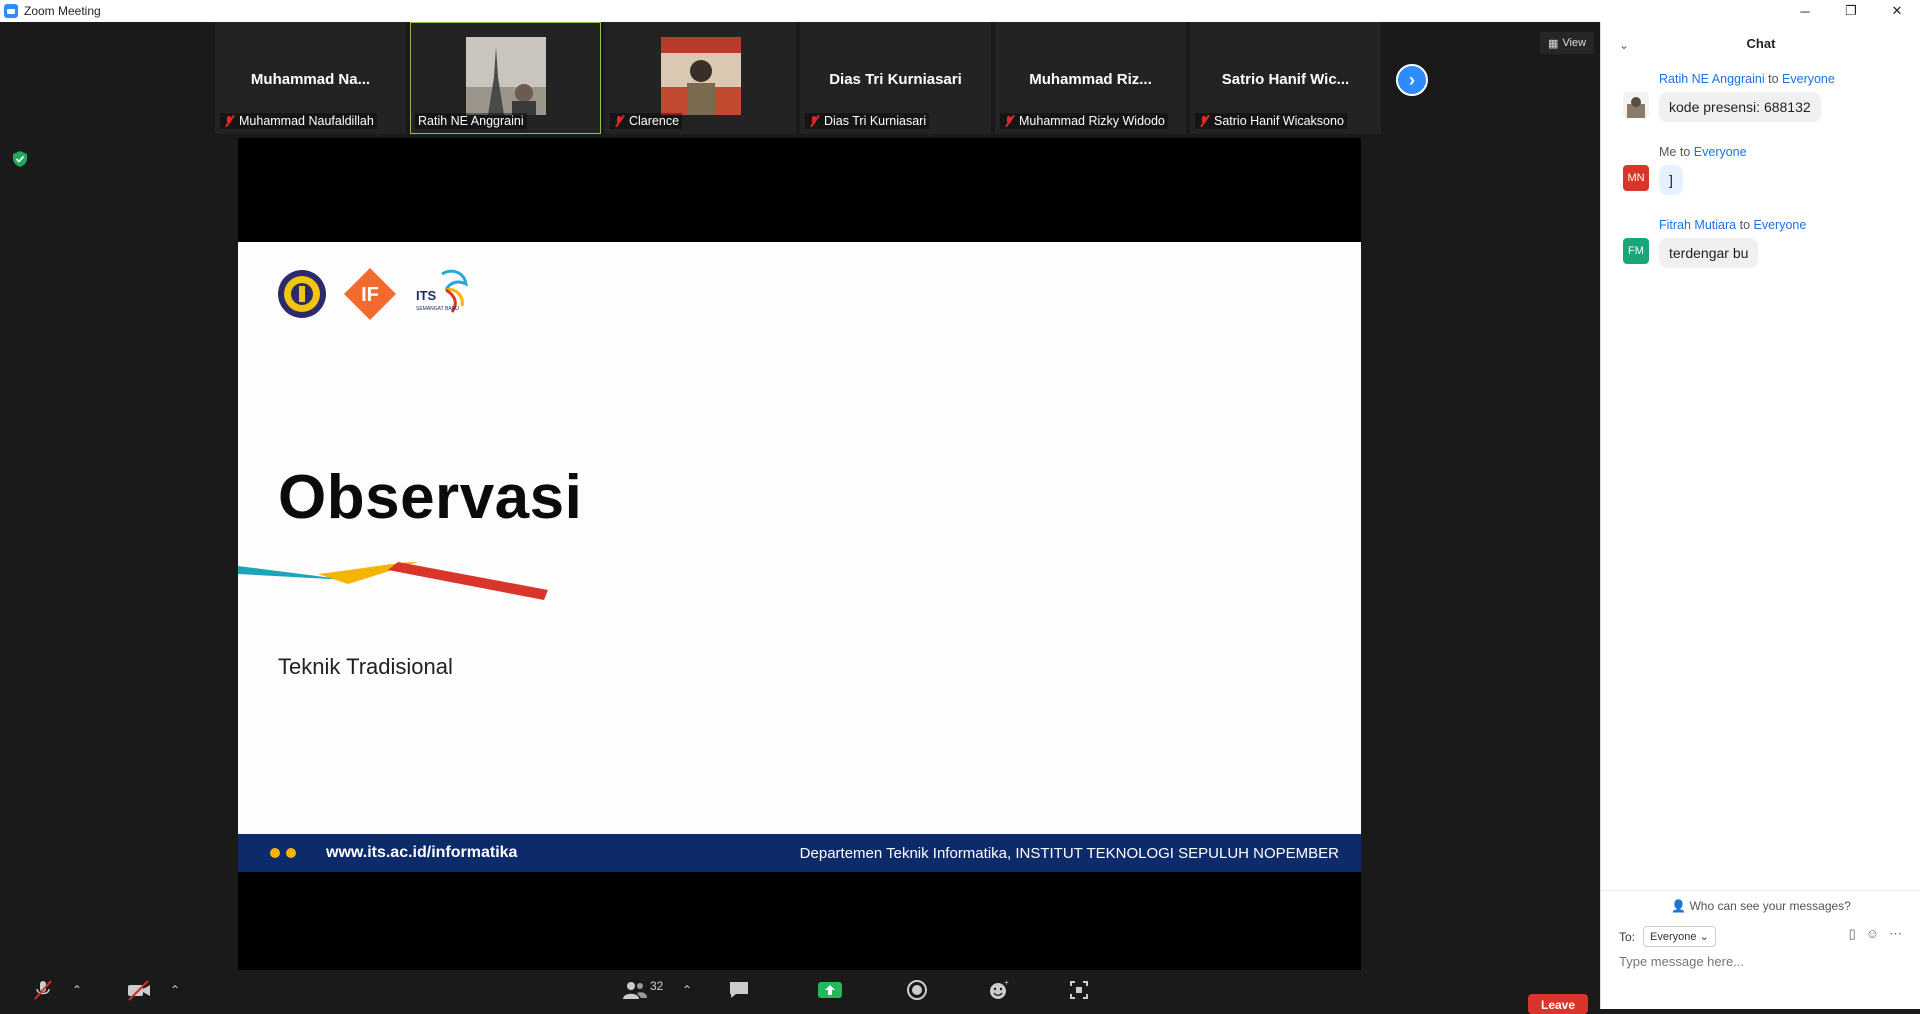 The image size is (1920, 1014). What do you see at coordinates (635, 990) in the screenshot?
I see `participants-icon` at bounding box center [635, 990].